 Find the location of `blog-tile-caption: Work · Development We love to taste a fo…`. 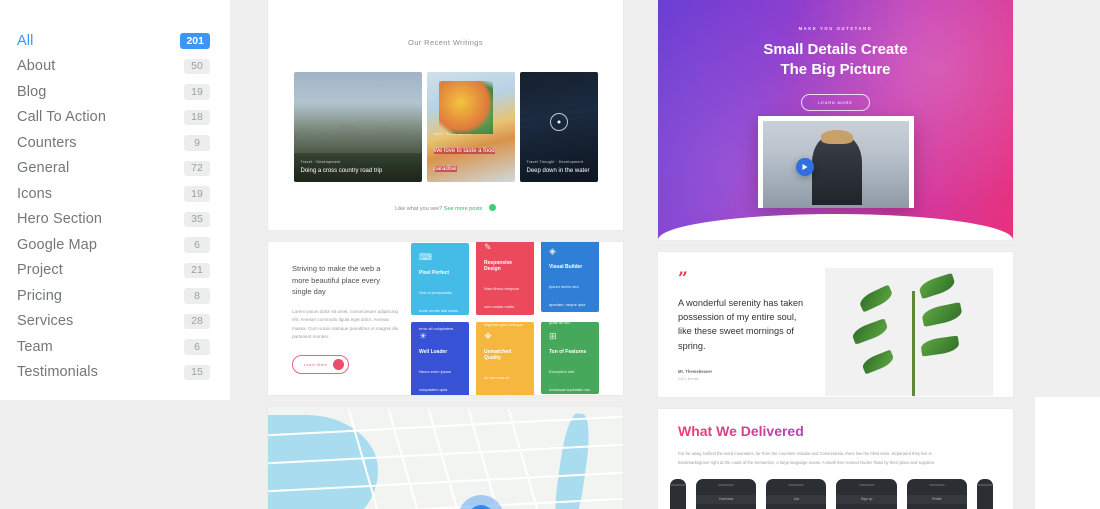

blog-tile-caption: Work · Development We love to taste a fo… is located at coordinates (470, 153).